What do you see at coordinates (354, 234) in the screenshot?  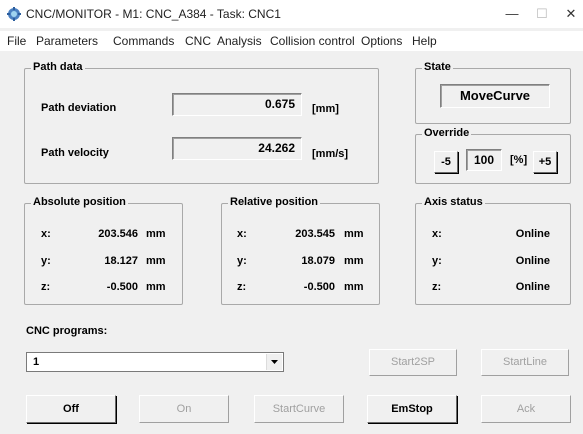 I see `rel-x-unit: mm` at bounding box center [354, 234].